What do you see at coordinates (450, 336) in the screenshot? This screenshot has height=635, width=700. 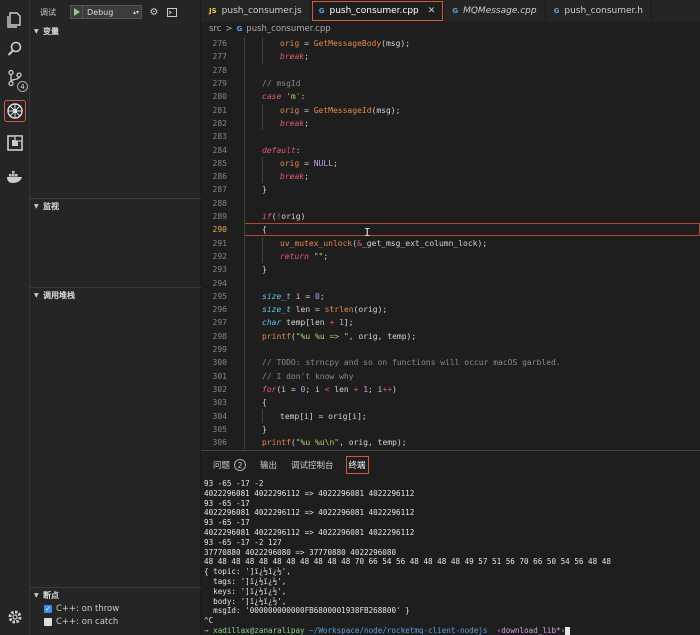 I see `code-line: 298 printf("%u %u => ", orig, temp);` at bounding box center [450, 336].